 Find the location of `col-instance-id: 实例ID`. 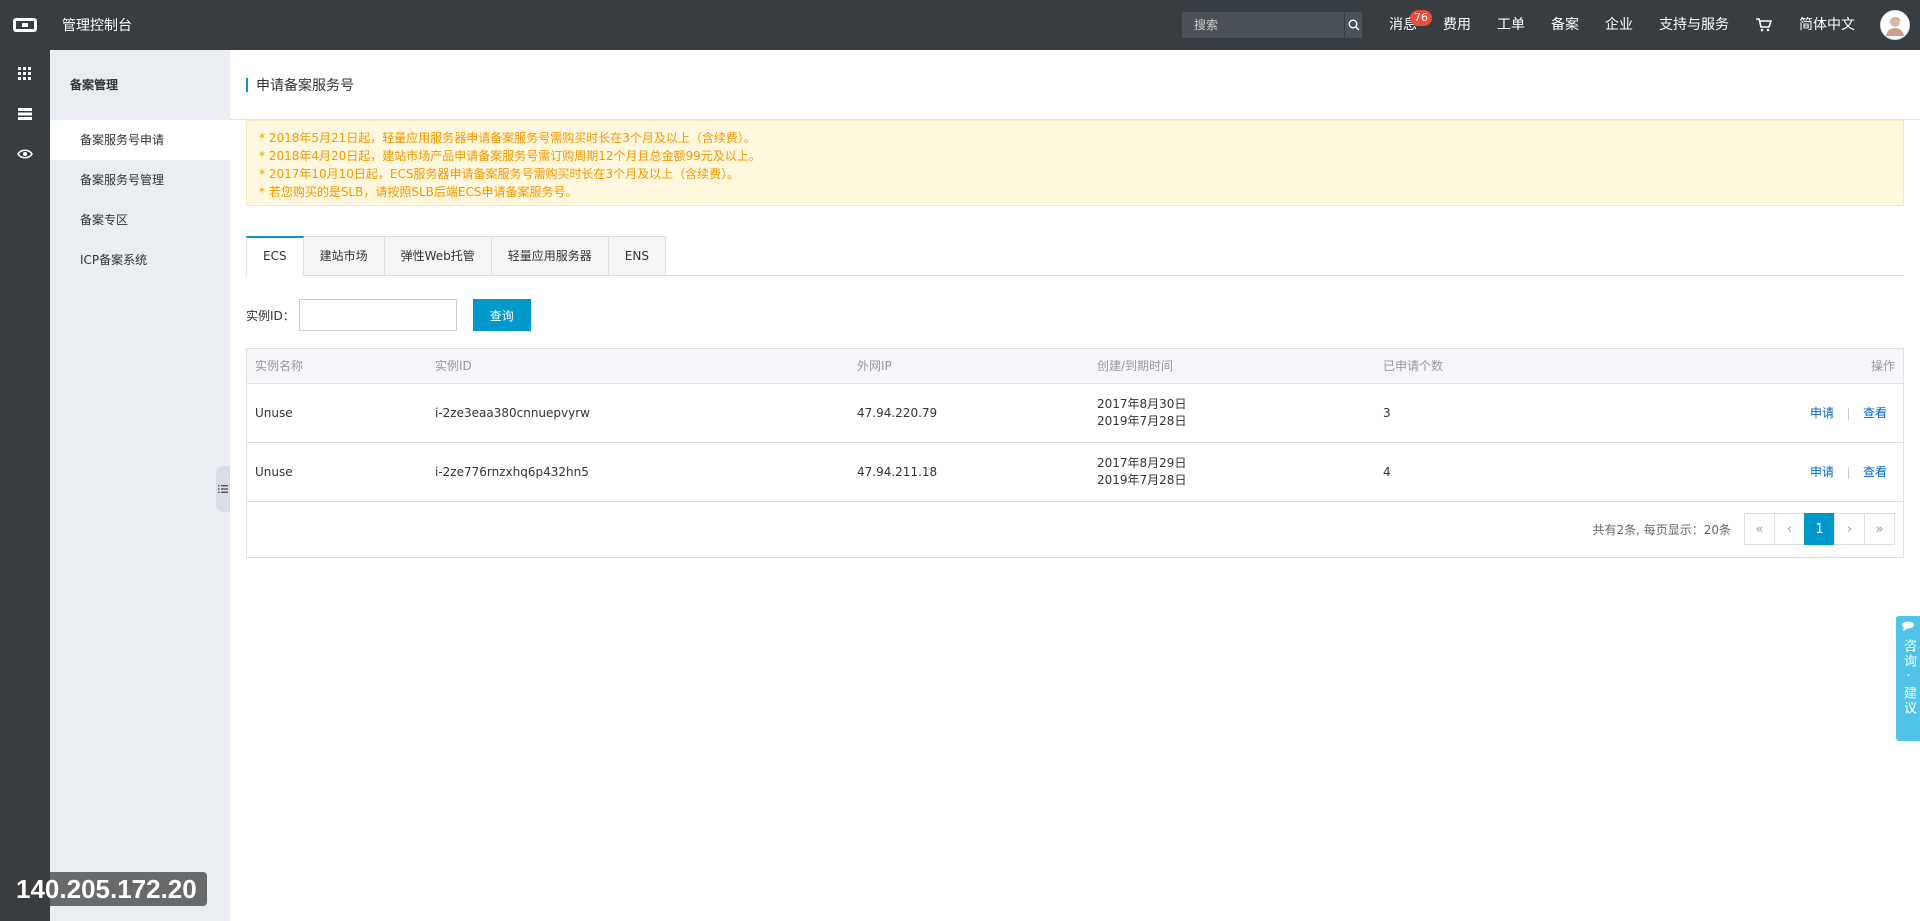

col-instance-id: 实例ID is located at coordinates (638, 366).